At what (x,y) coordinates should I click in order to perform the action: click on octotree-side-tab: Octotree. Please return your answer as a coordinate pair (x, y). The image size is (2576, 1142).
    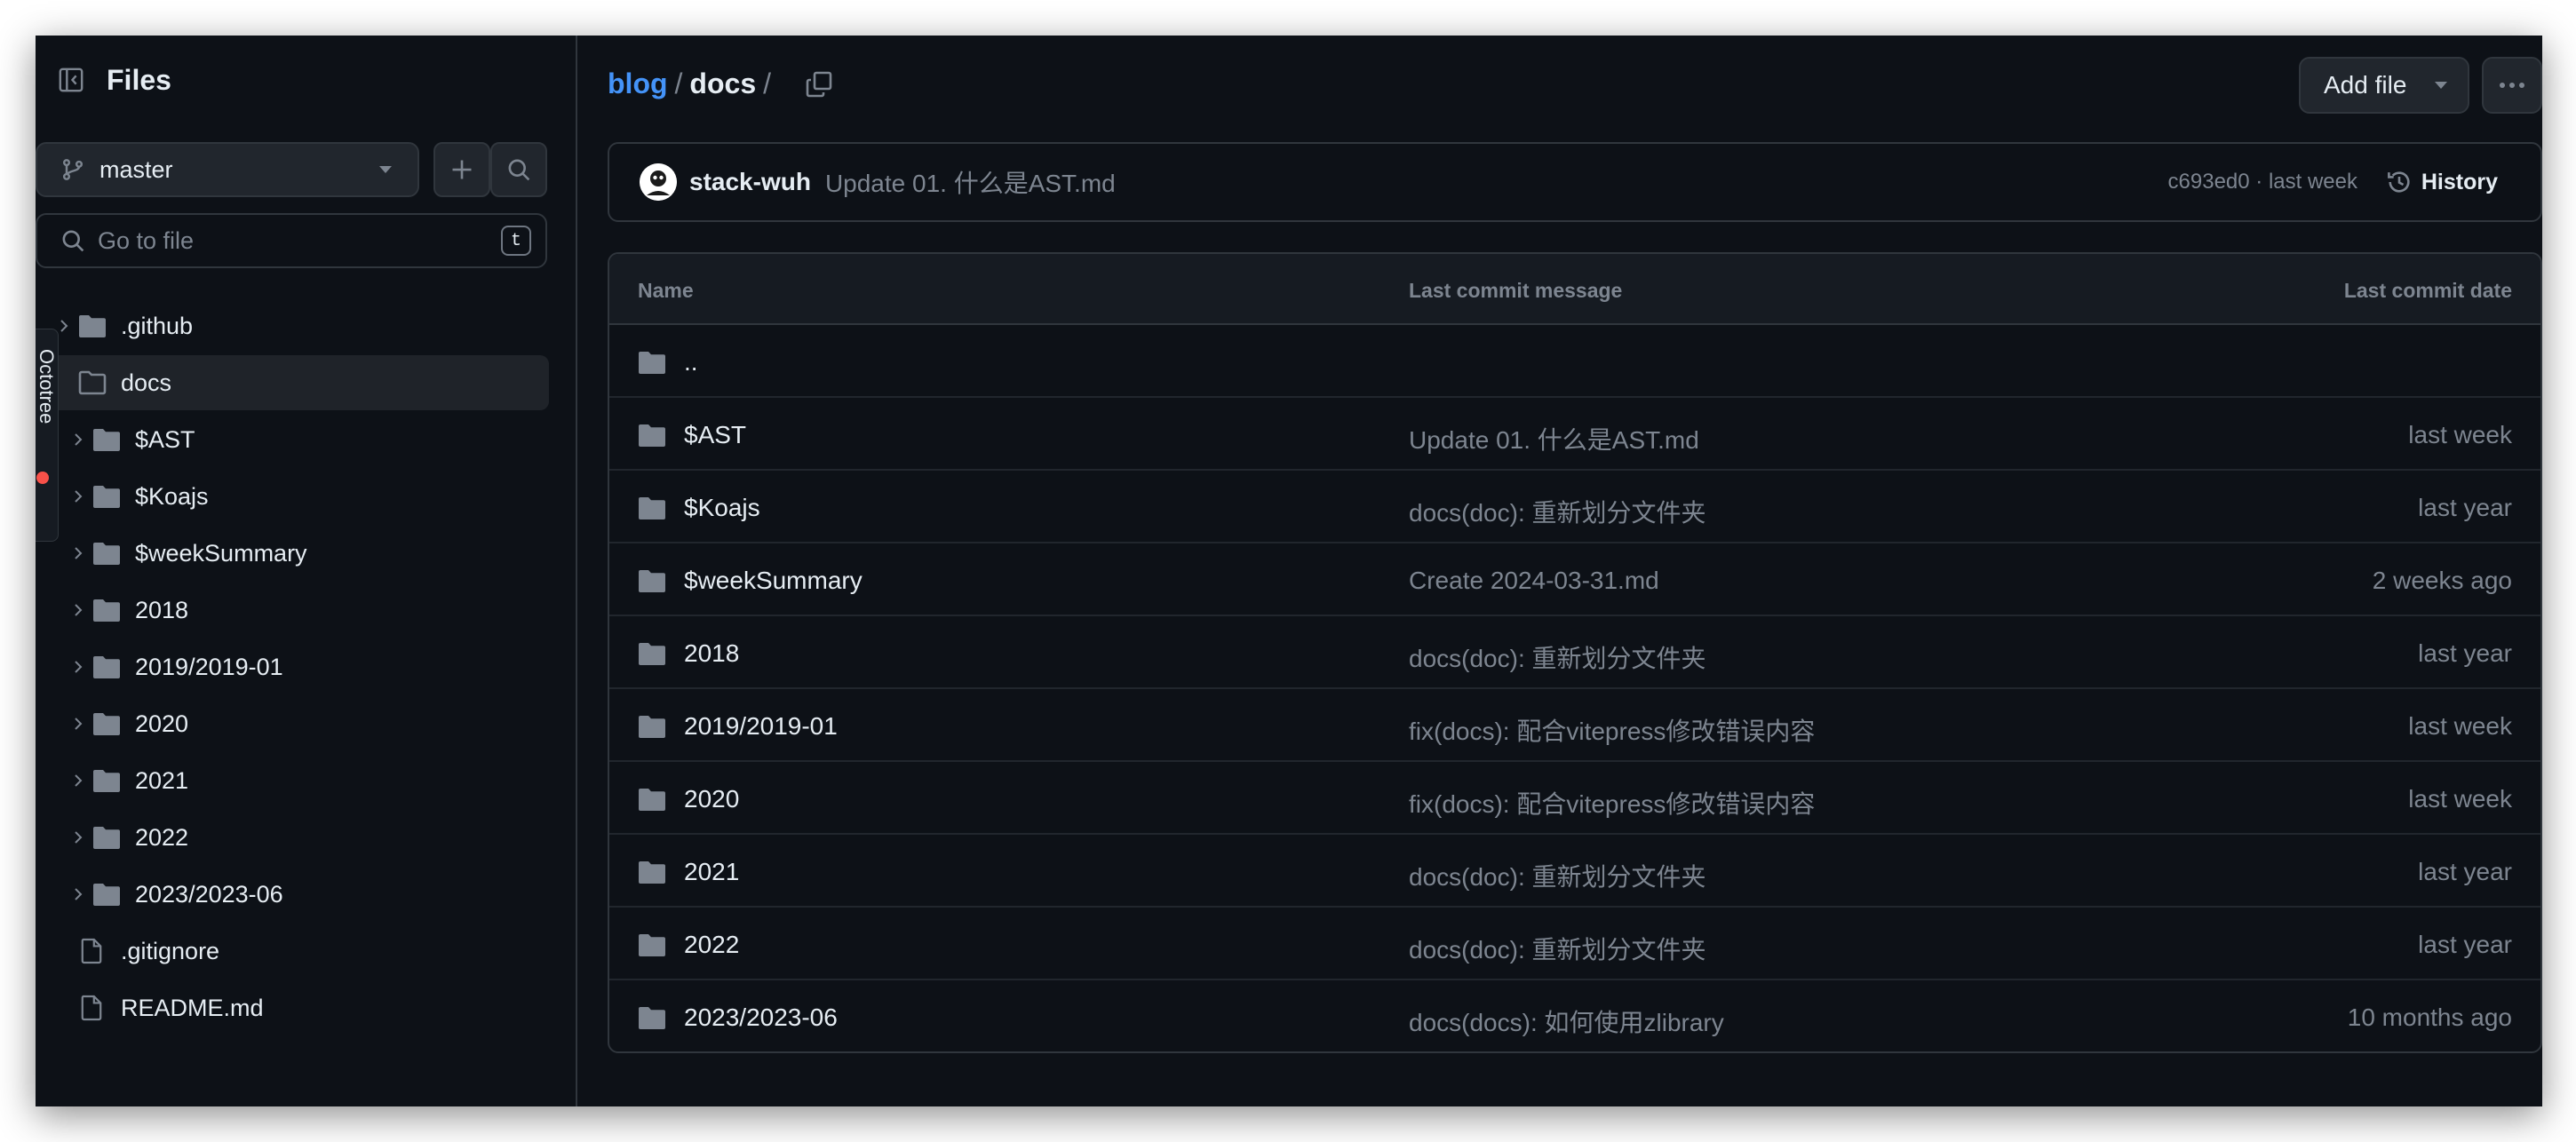
    Looking at the image, I should click on (47, 435).